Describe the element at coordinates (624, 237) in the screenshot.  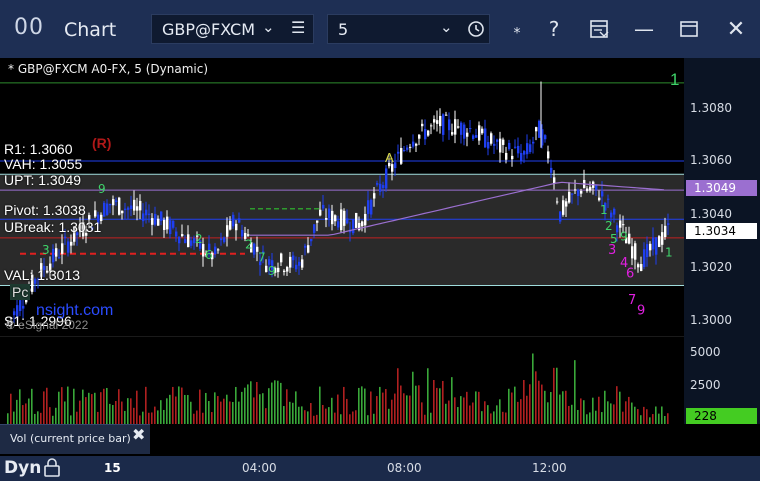
I see `sequence-marker-green: 9` at that location.